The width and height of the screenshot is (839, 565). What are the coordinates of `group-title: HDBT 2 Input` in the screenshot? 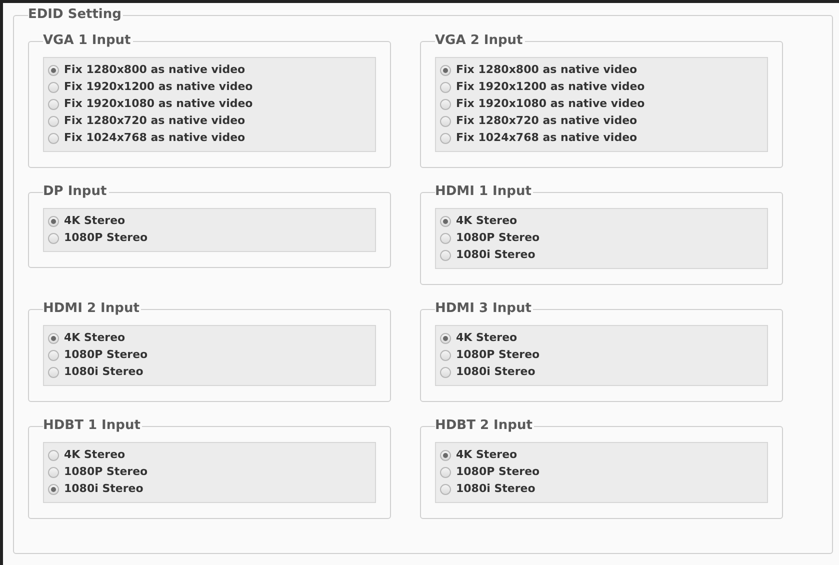 It's located at (484, 426).